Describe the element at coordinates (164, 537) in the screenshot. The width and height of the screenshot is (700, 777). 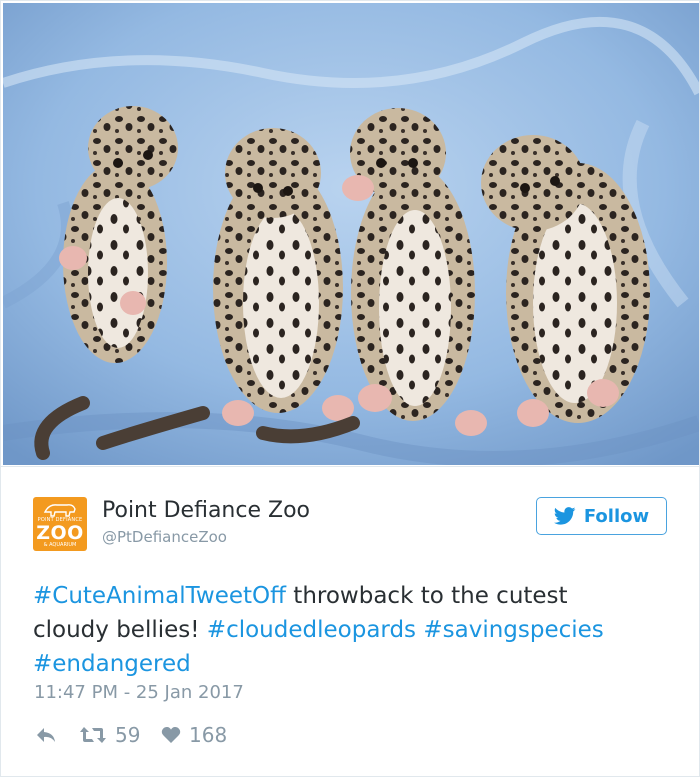
I see `account-handle: @PtDefianceZoo` at that location.